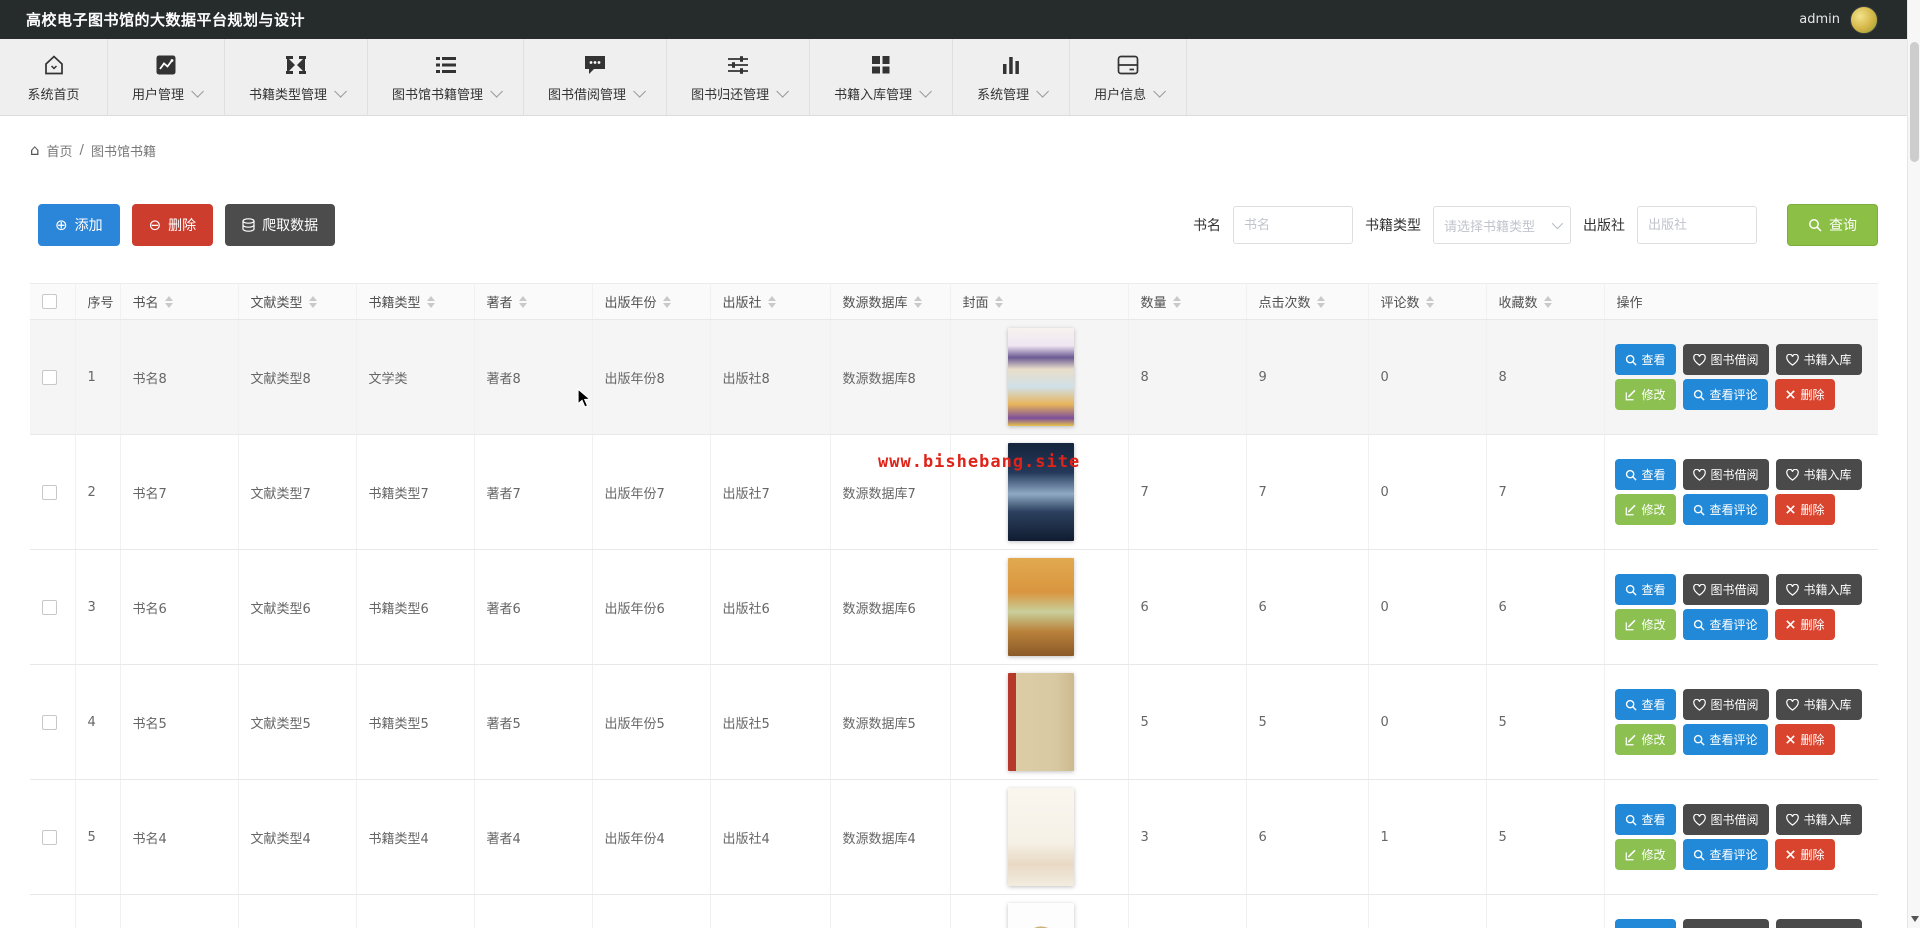 This screenshot has width=1920, height=928. I want to click on column-header: 出版年份, so click(651, 301).